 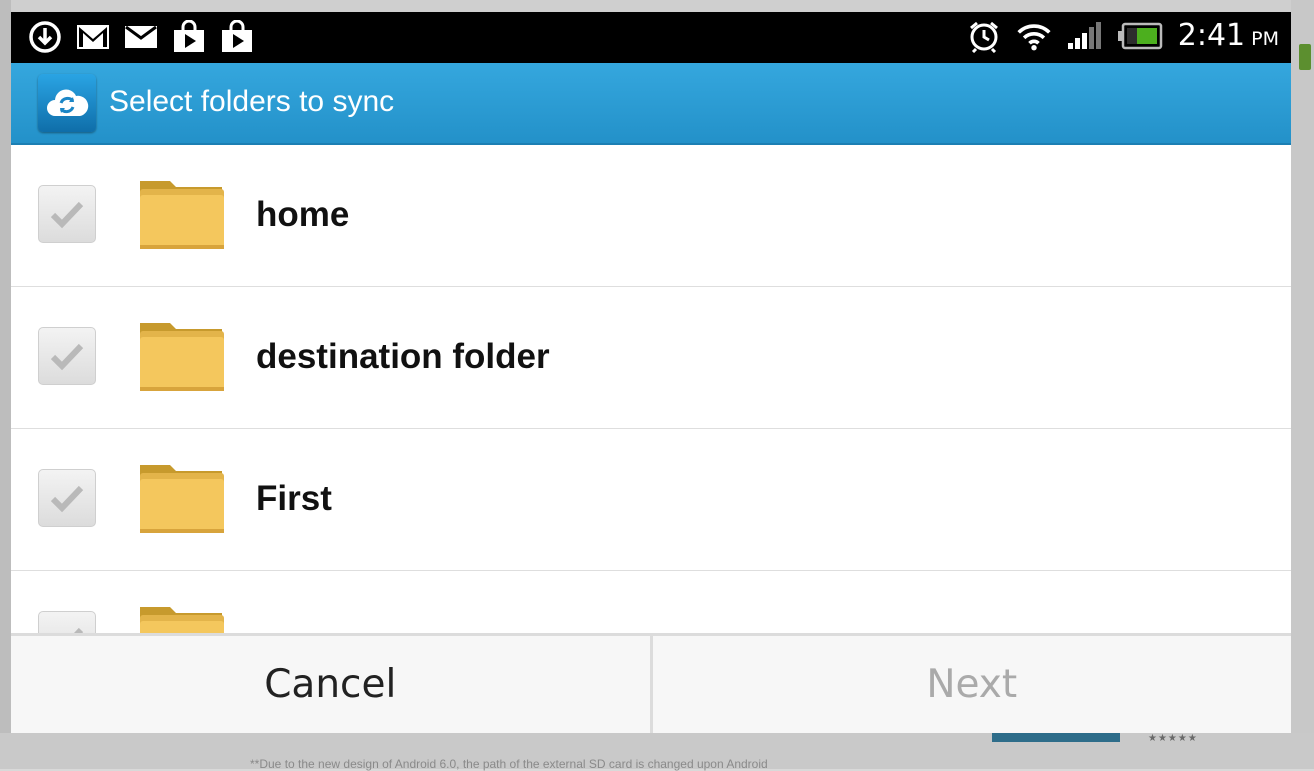 What do you see at coordinates (45, 37) in the screenshot?
I see `download-icon` at bounding box center [45, 37].